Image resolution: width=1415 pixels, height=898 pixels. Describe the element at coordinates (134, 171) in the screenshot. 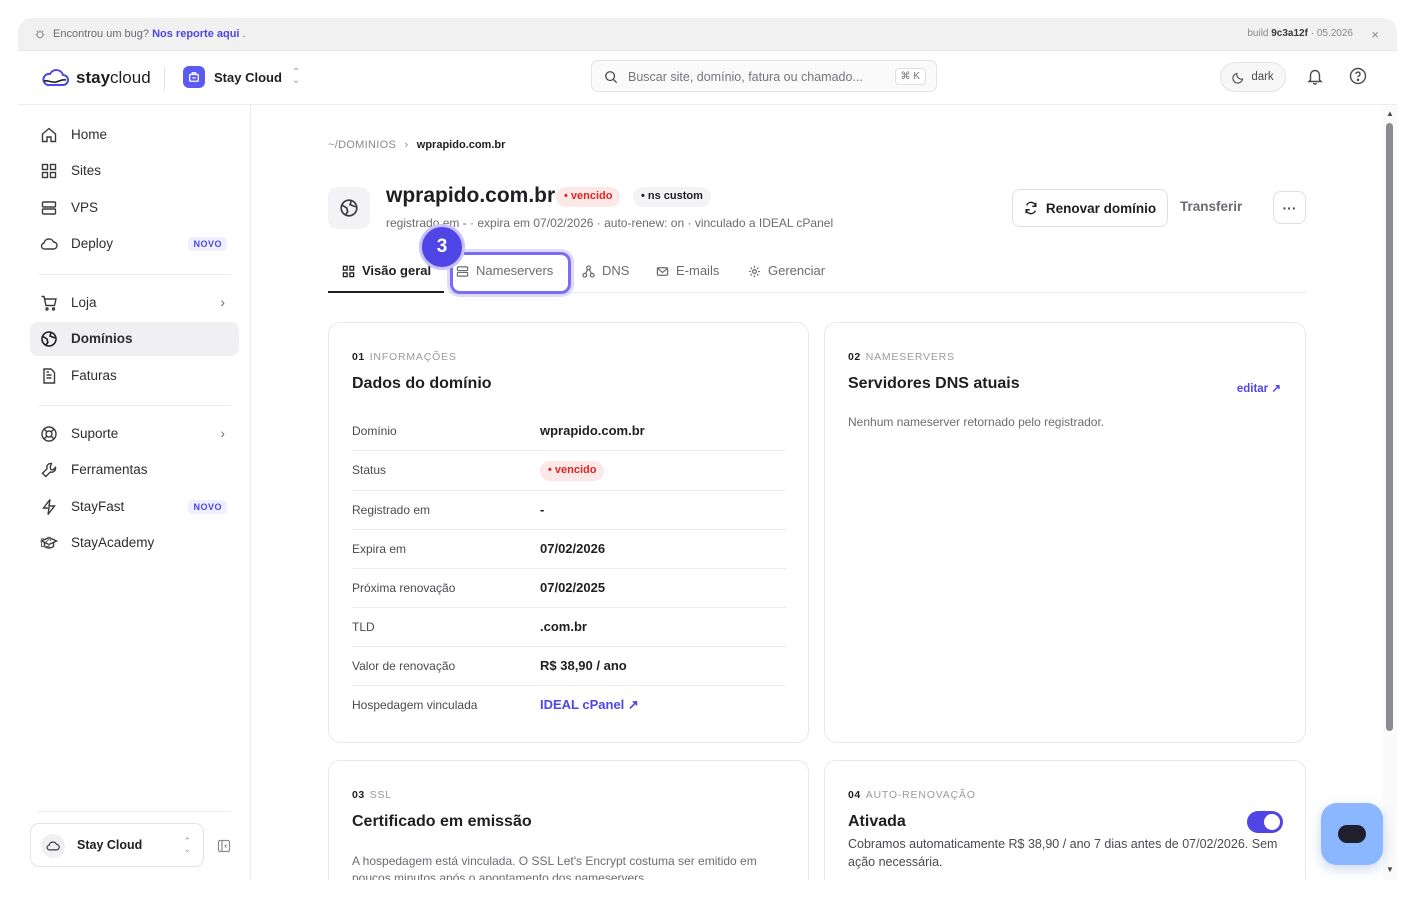

I see `sidebar-item-sites: Sites` at that location.